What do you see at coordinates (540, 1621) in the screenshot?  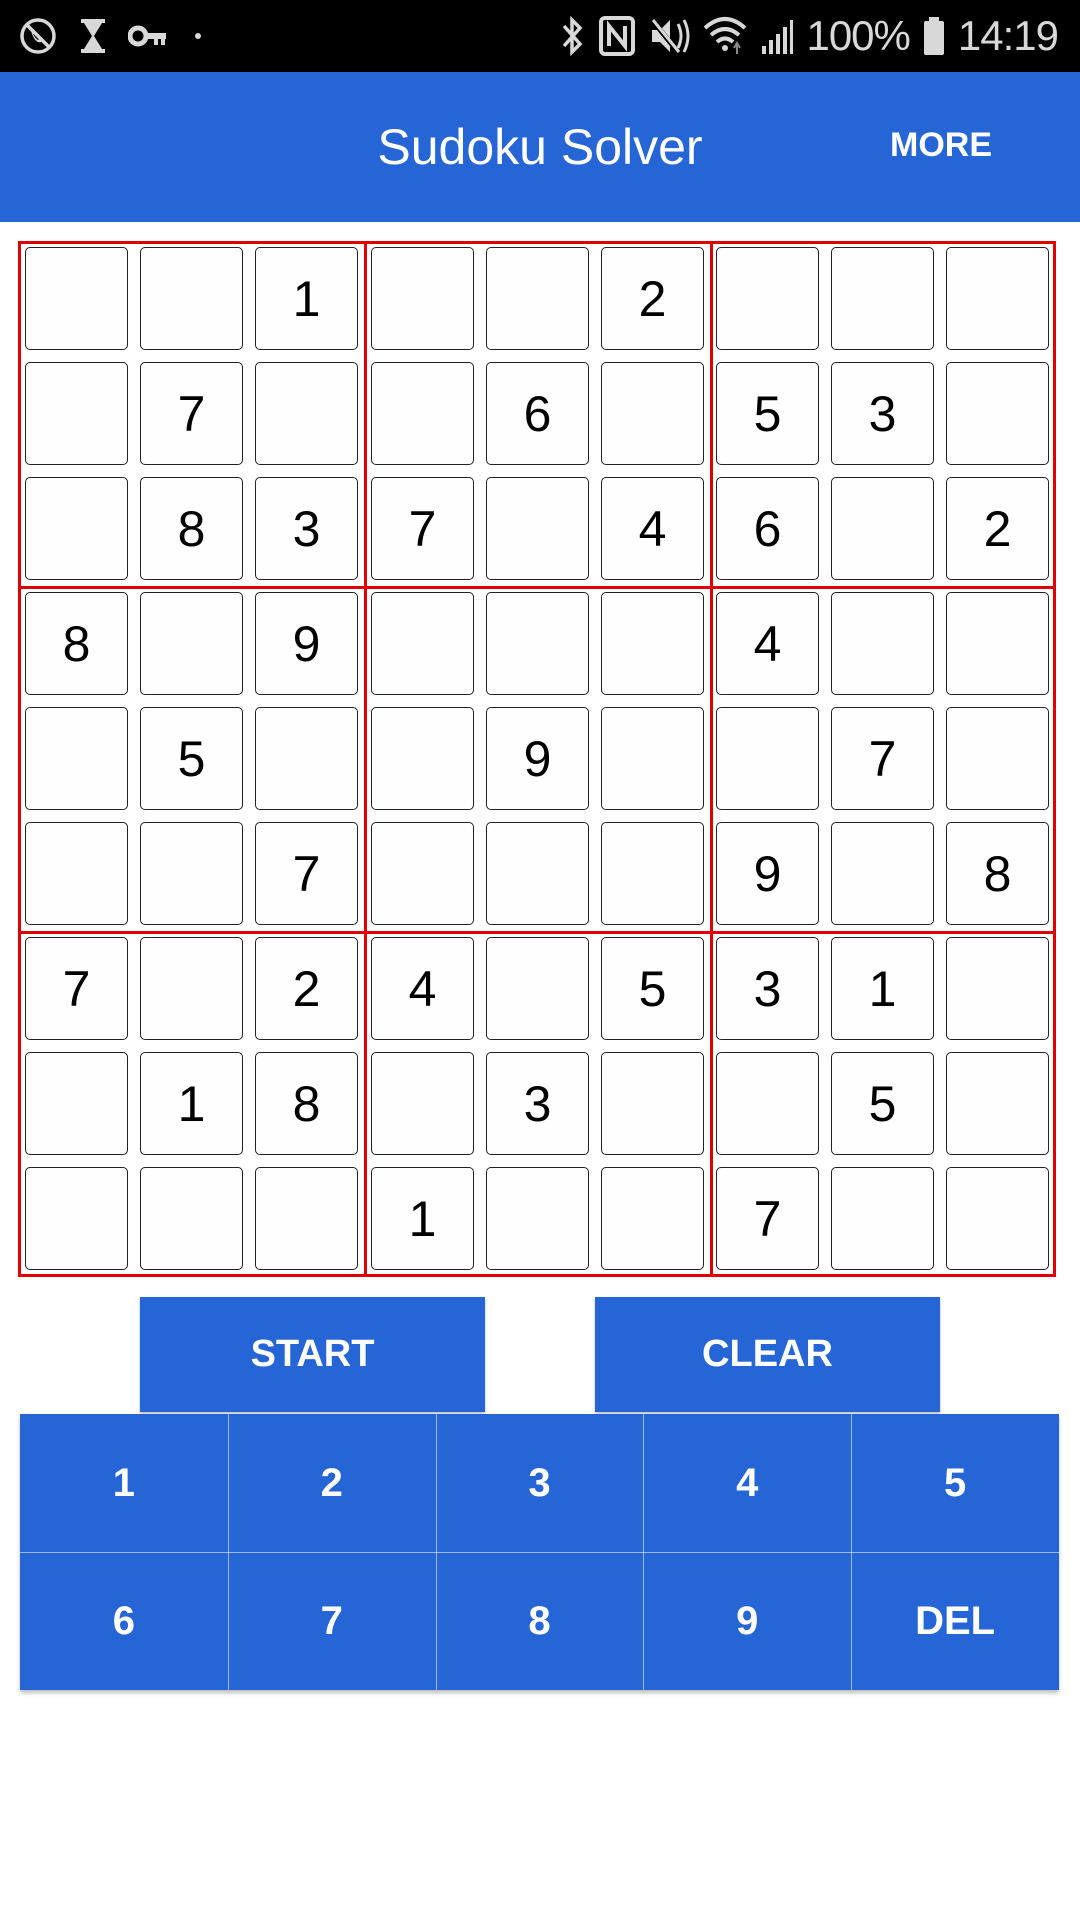 I see `number-key-8: 8` at bounding box center [540, 1621].